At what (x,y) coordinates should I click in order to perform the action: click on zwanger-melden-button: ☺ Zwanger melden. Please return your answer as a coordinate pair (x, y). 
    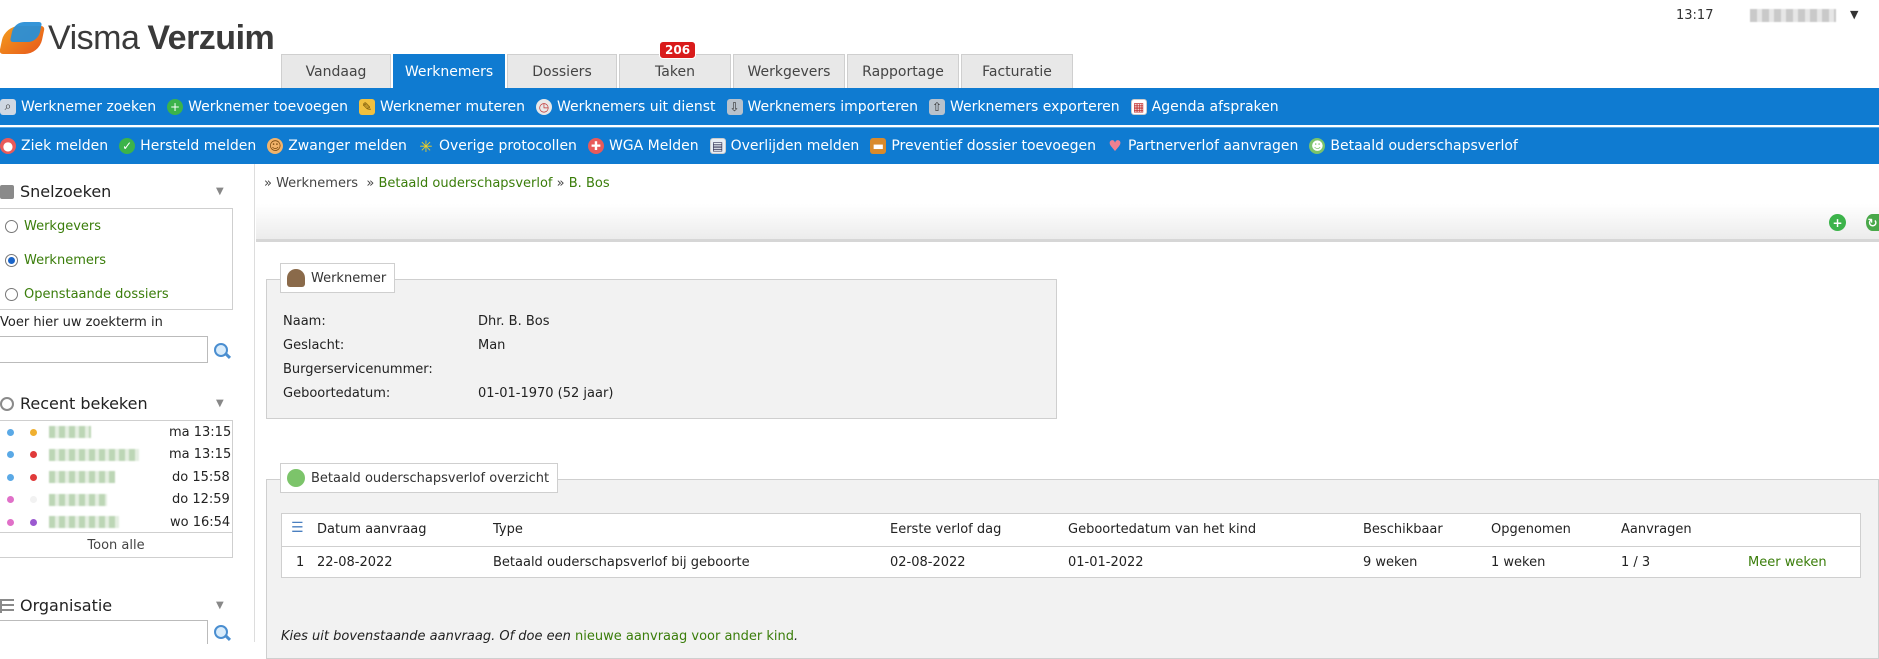
    Looking at the image, I should click on (337, 146).